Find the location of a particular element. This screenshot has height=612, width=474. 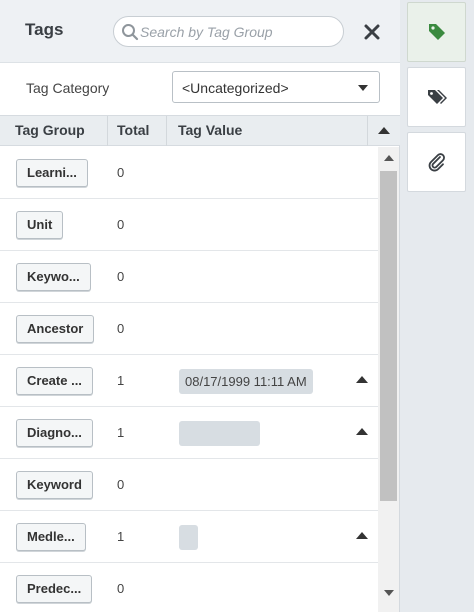

tab-tags is located at coordinates (436, 97).